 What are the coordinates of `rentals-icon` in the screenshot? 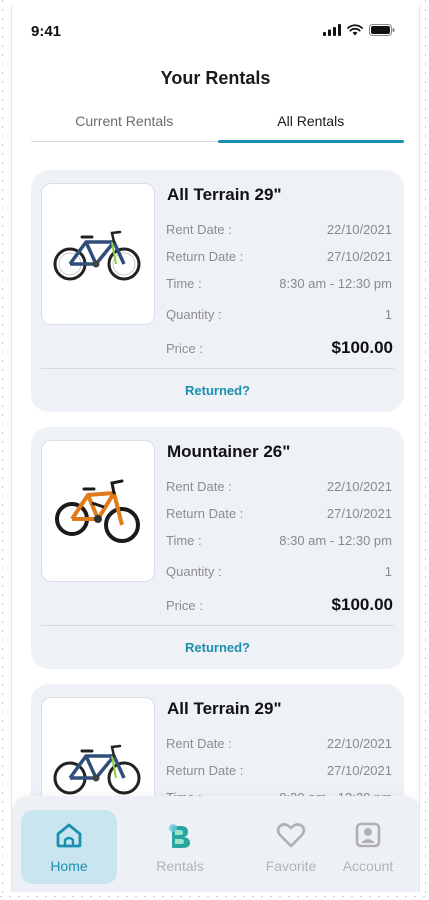 It's located at (179, 836).